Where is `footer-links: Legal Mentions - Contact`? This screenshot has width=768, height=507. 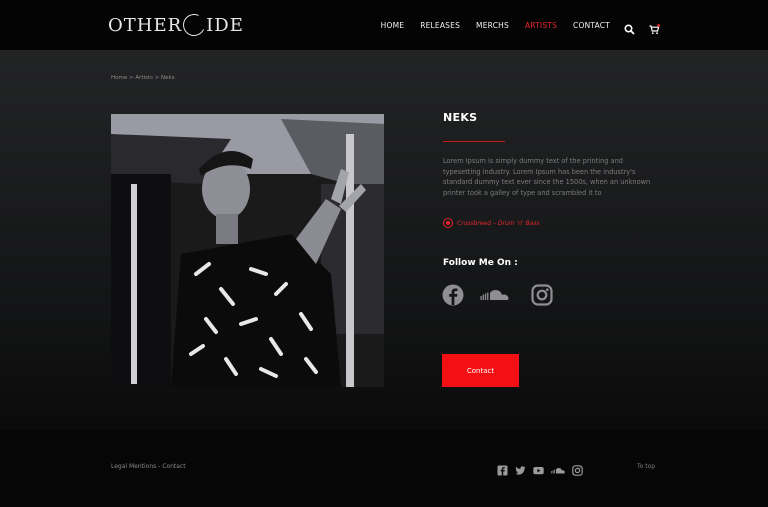 footer-links: Legal Mentions - Contact is located at coordinates (148, 466).